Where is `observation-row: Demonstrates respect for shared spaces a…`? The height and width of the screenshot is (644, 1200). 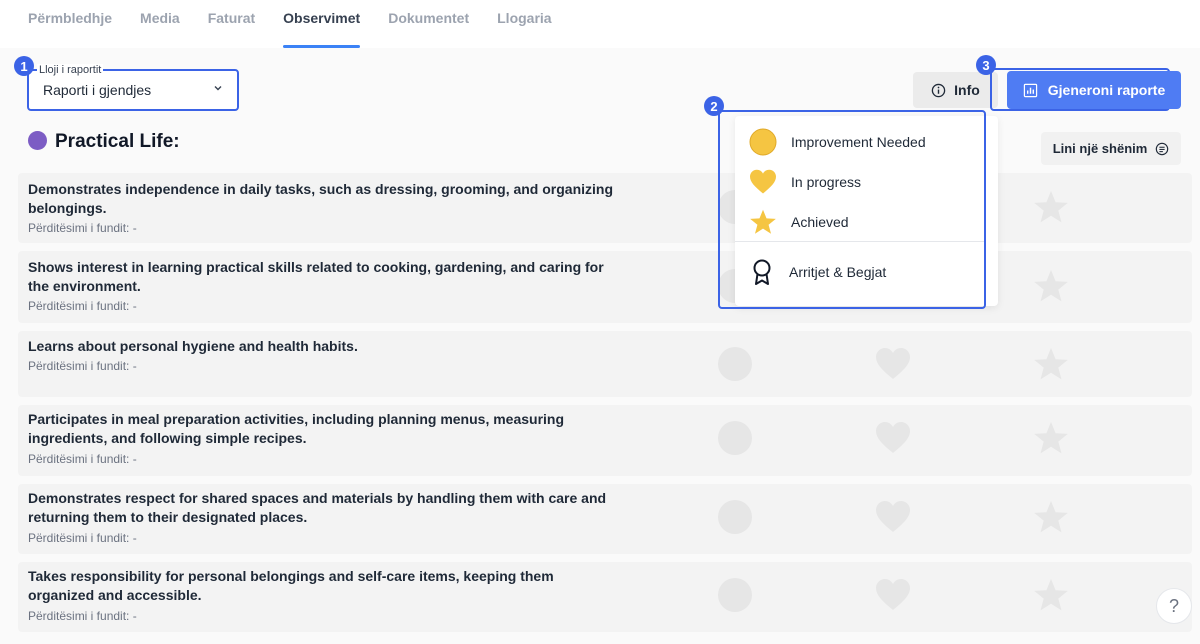
observation-row: Demonstrates respect for shared spaces a… is located at coordinates (605, 519).